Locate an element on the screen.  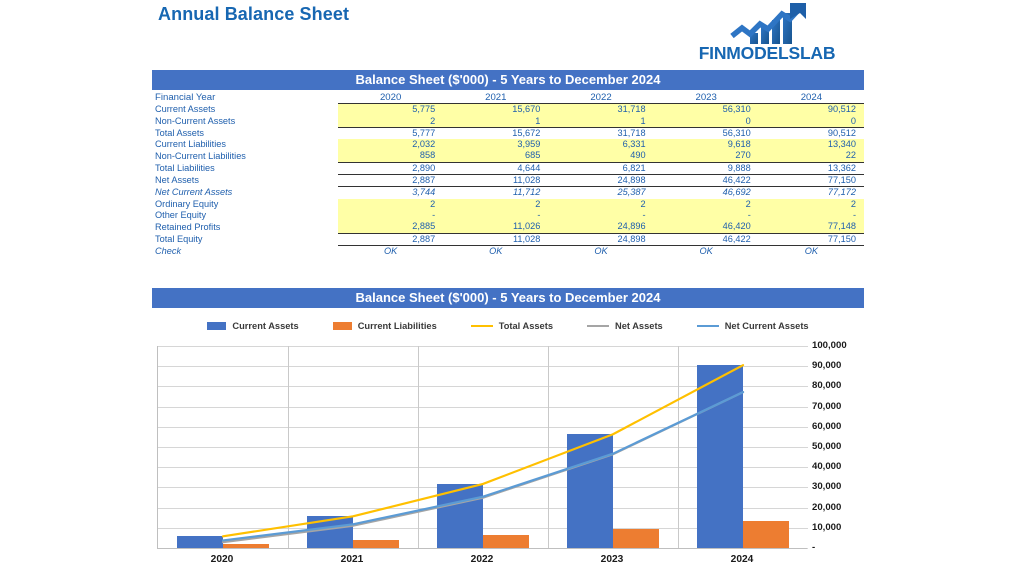
table-cell: 13,362 is located at coordinates (811, 168).